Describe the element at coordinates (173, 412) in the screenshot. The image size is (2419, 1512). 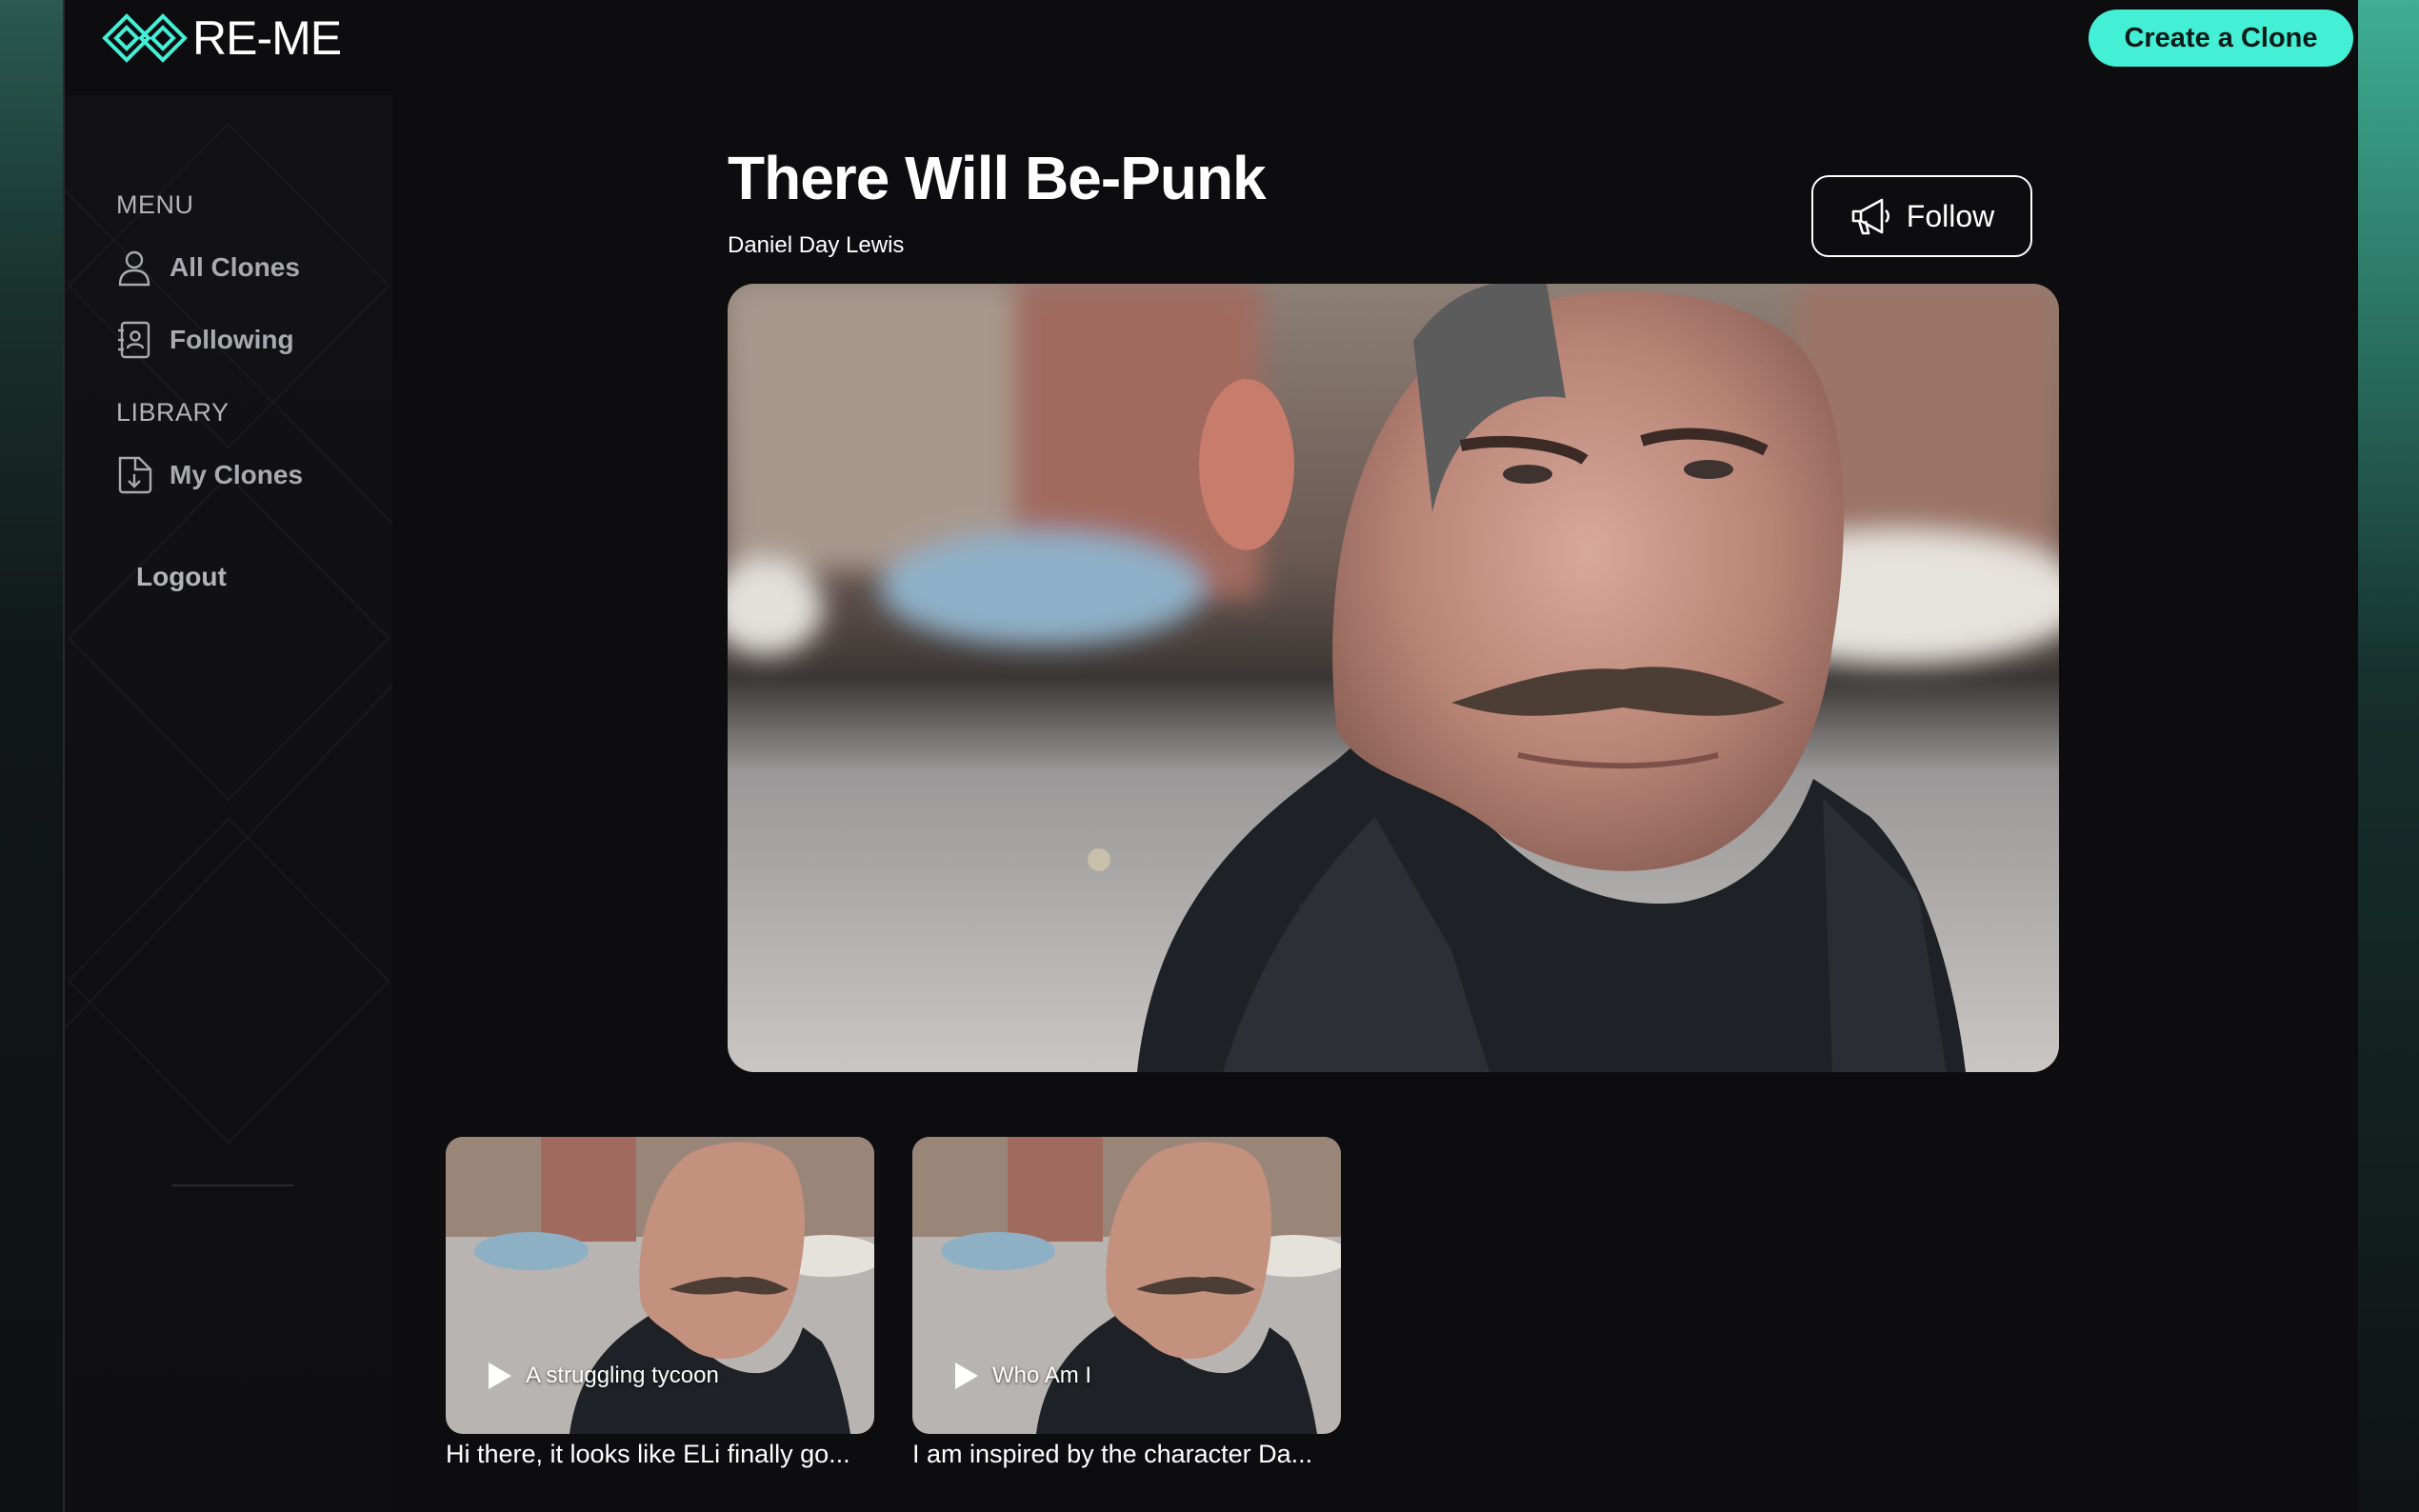
I see `library-section-label: LIBRARY` at that location.